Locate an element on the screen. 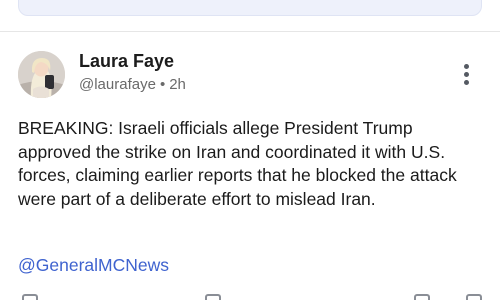 This screenshot has width=500, height=300. reply-icon is located at coordinates (30, 297).